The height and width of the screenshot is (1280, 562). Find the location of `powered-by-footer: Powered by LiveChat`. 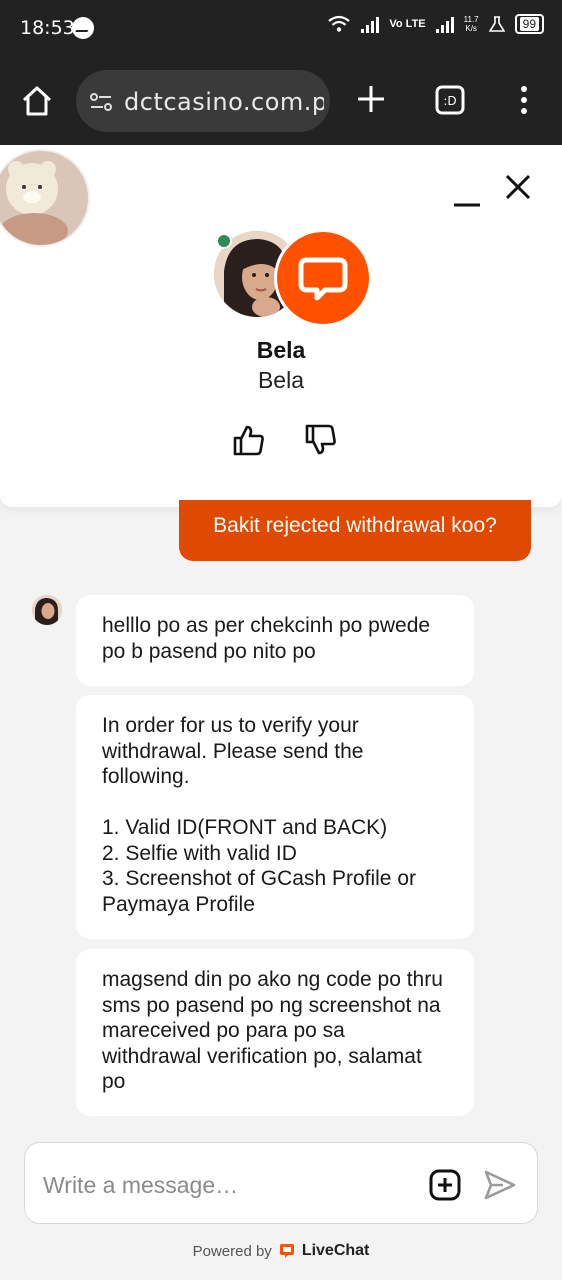

powered-by-footer: Powered by LiveChat is located at coordinates (281, 1251).